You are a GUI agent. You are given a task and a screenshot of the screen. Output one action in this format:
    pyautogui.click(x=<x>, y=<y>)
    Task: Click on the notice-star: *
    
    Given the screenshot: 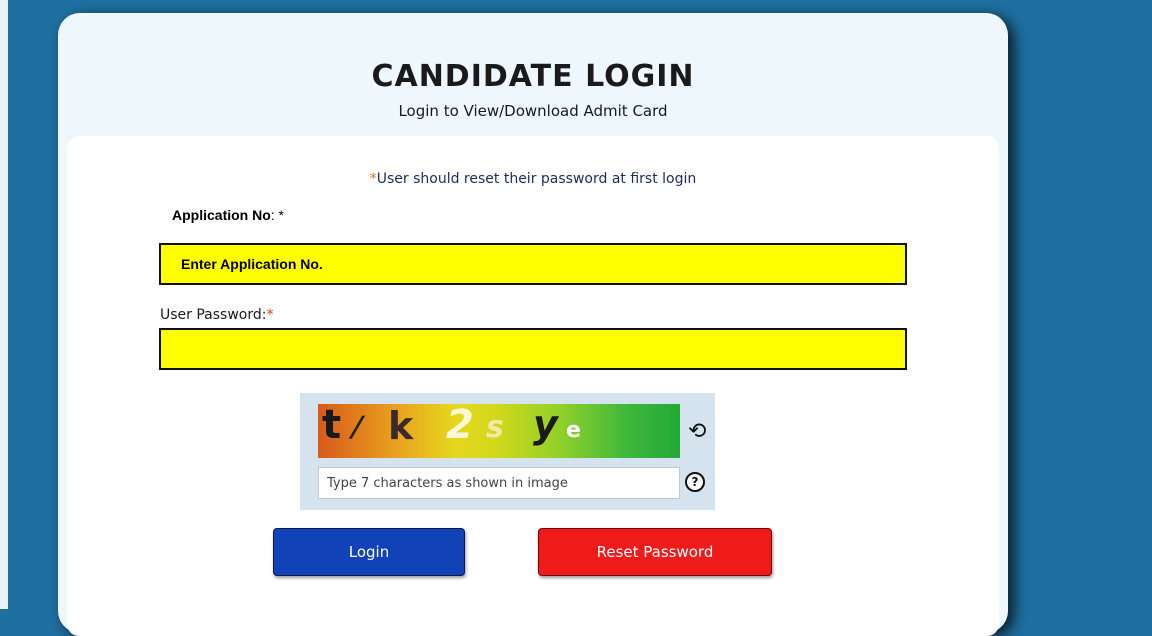 What is the action you would take?
    pyautogui.click(x=373, y=179)
    